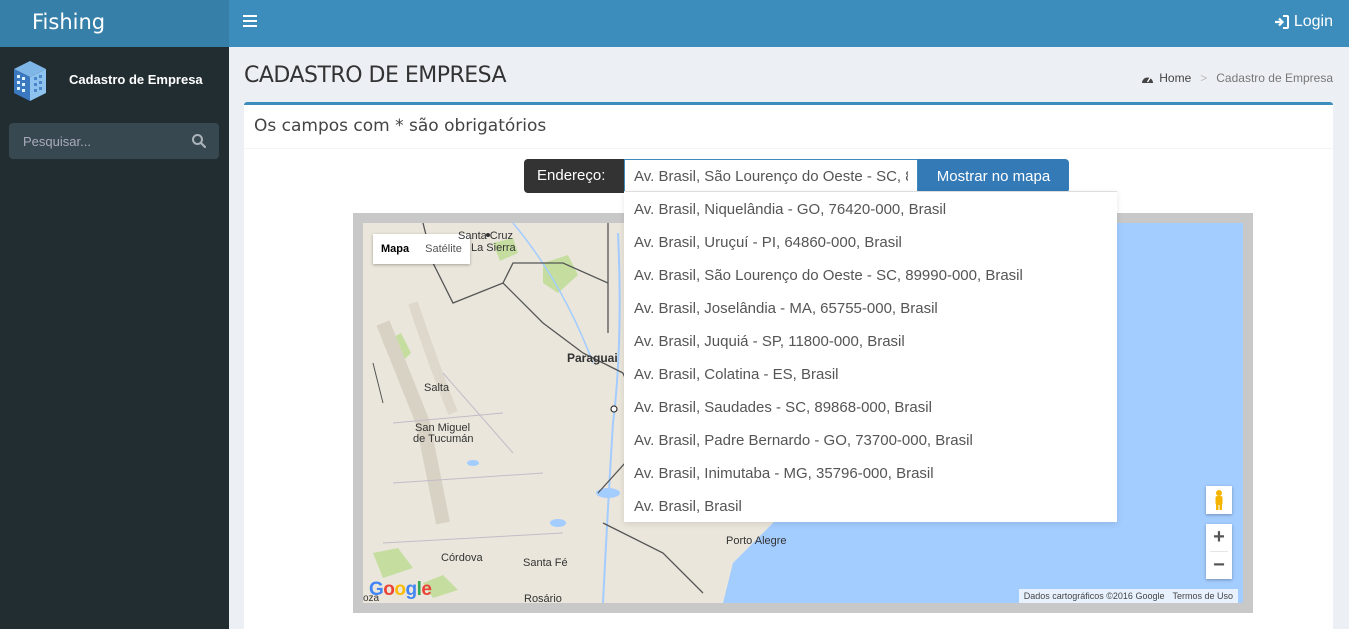 The image size is (1349, 629). Describe the element at coordinates (771, 176) in the screenshot. I see `address-input` at that location.